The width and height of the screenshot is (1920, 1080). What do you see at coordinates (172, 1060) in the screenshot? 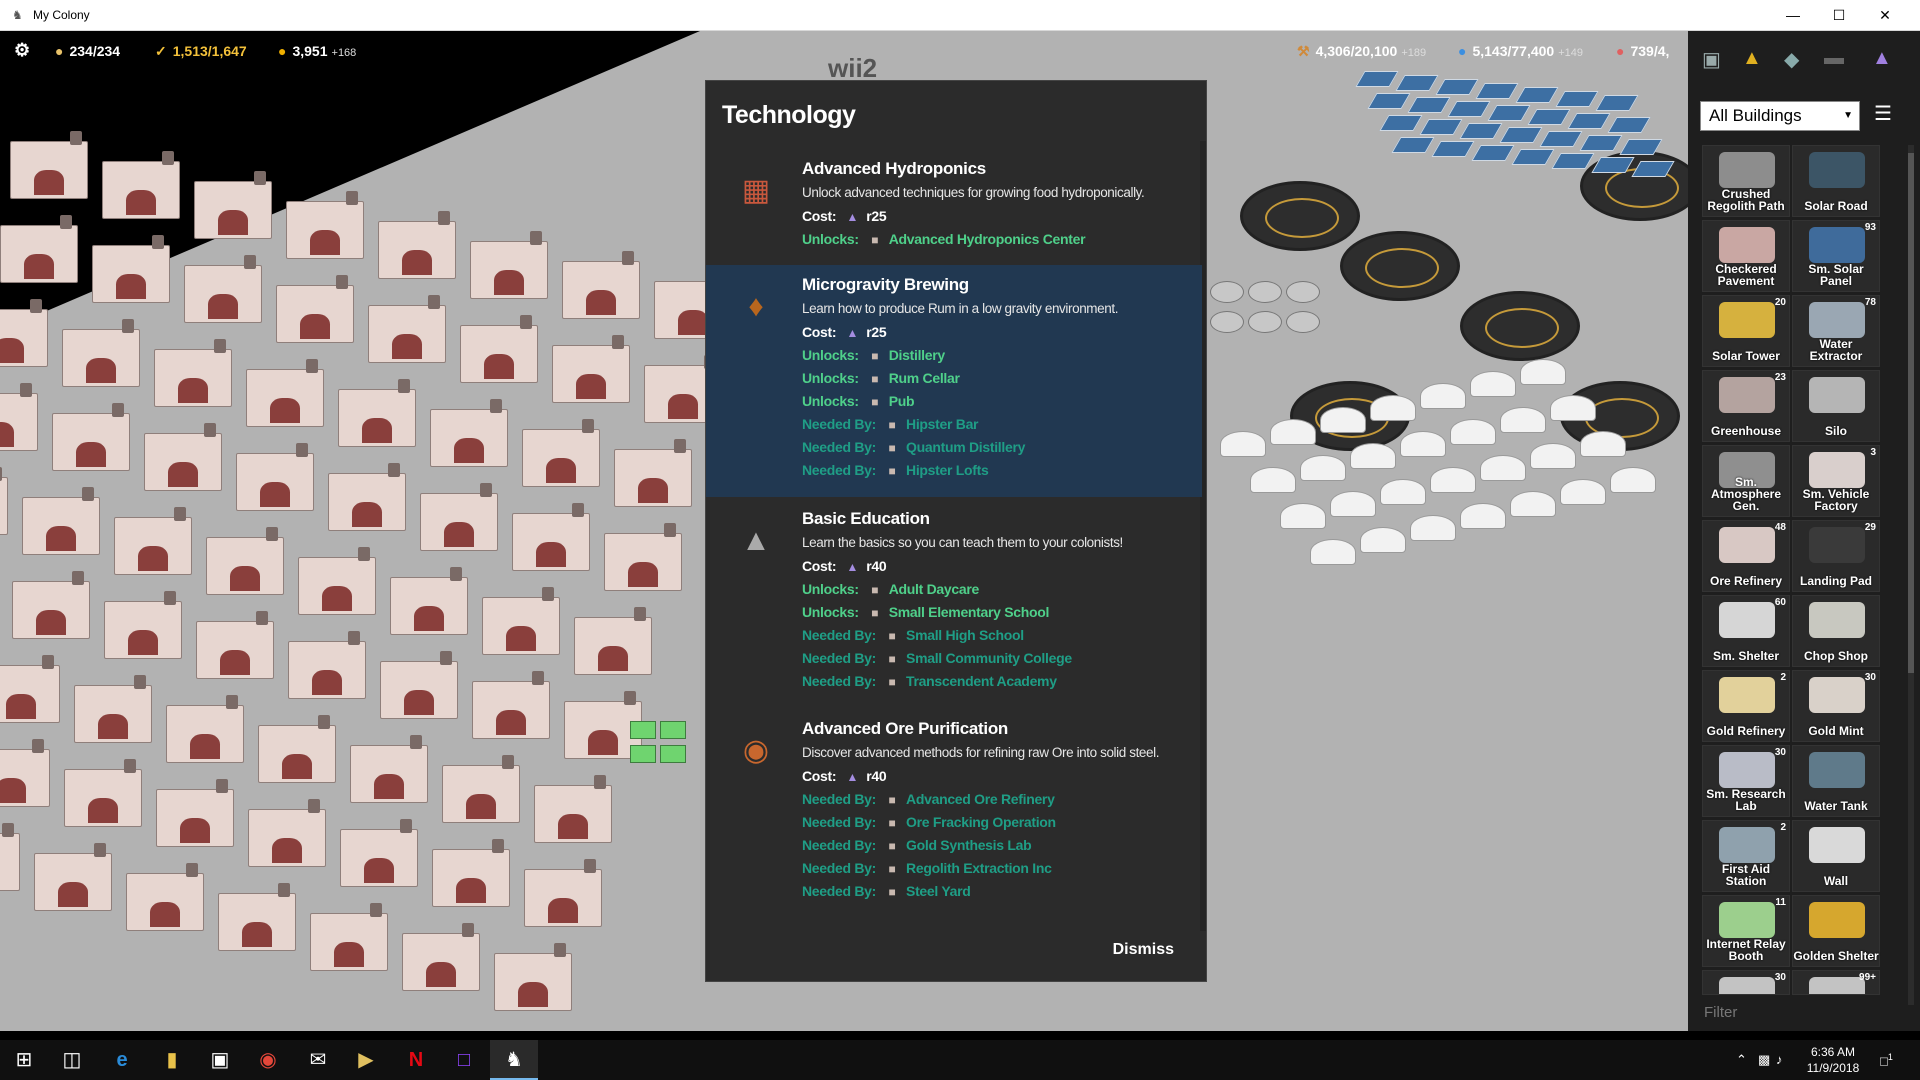
I see `file-explorer-icon: ▮` at bounding box center [172, 1060].